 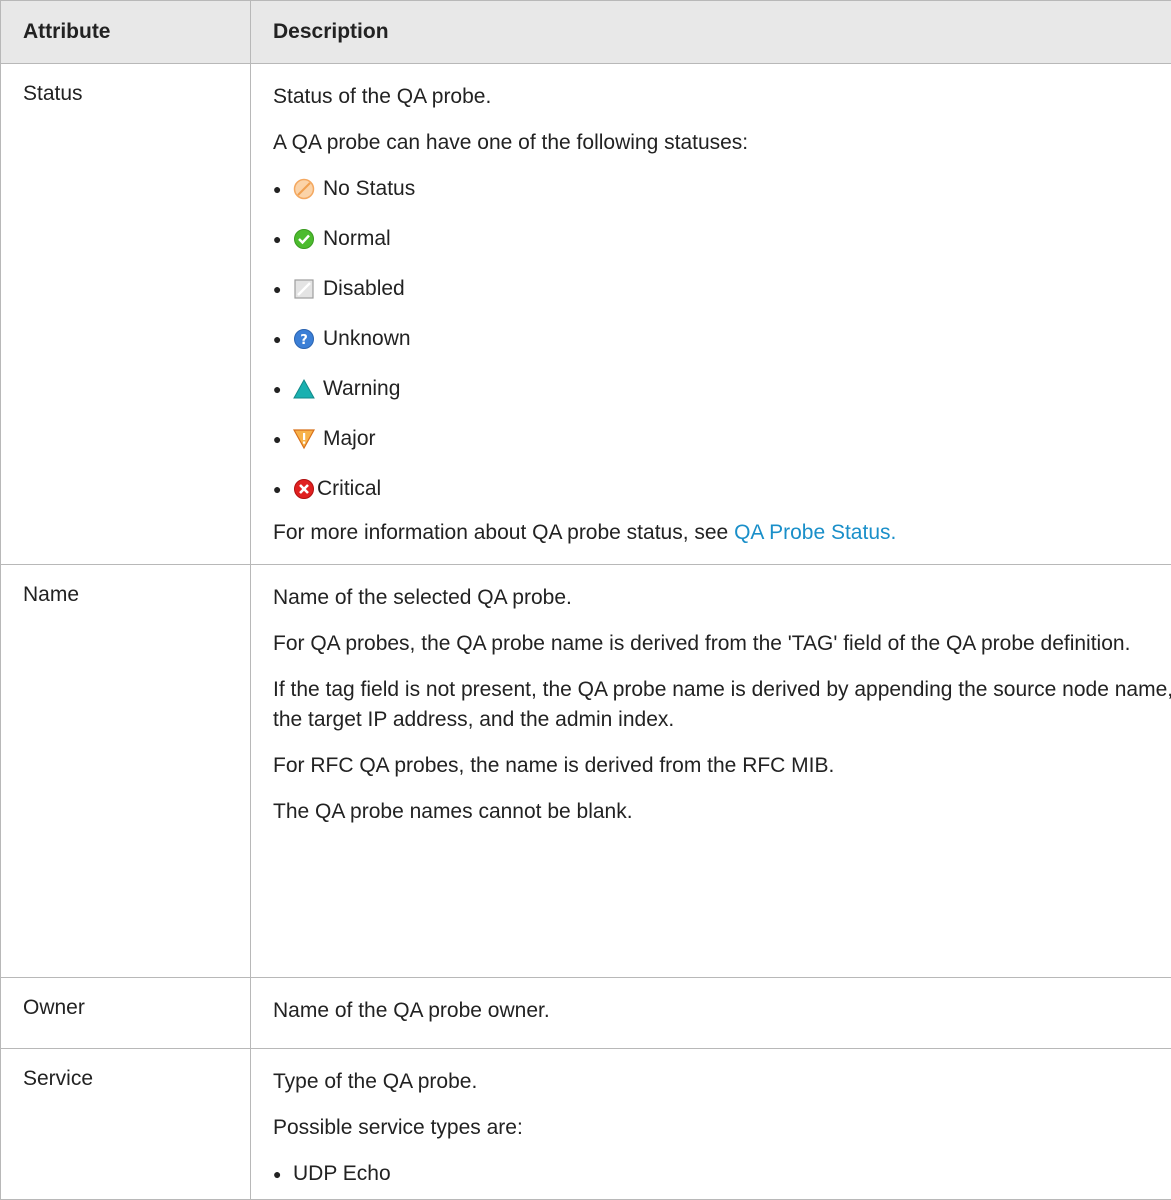 I want to click on status-label: No Status, so click(x=369, y=189).